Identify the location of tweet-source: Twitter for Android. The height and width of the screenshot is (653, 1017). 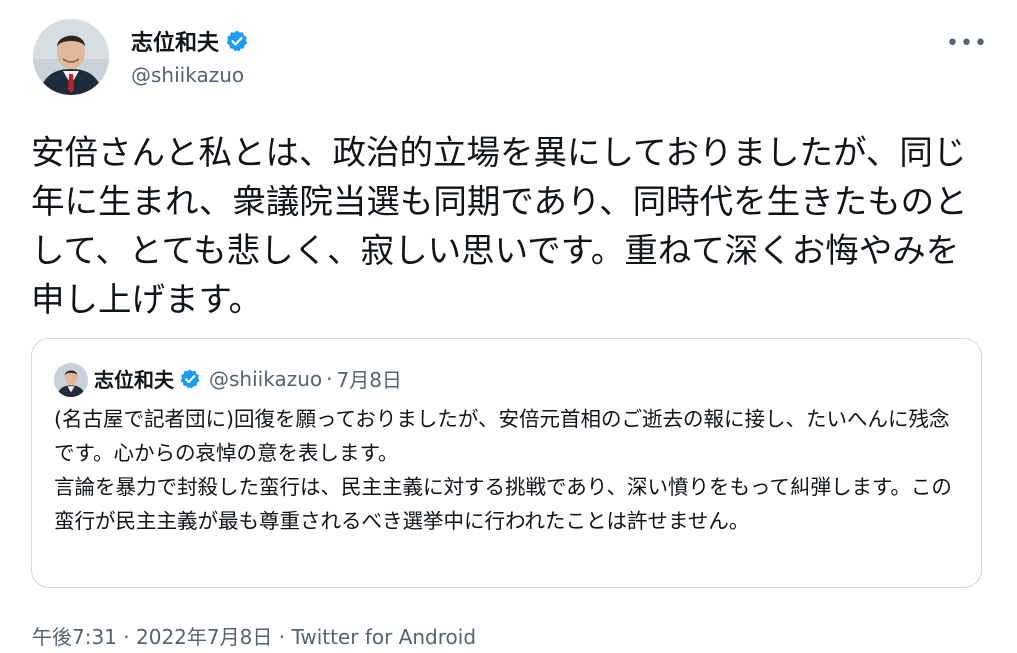
(383, 637).